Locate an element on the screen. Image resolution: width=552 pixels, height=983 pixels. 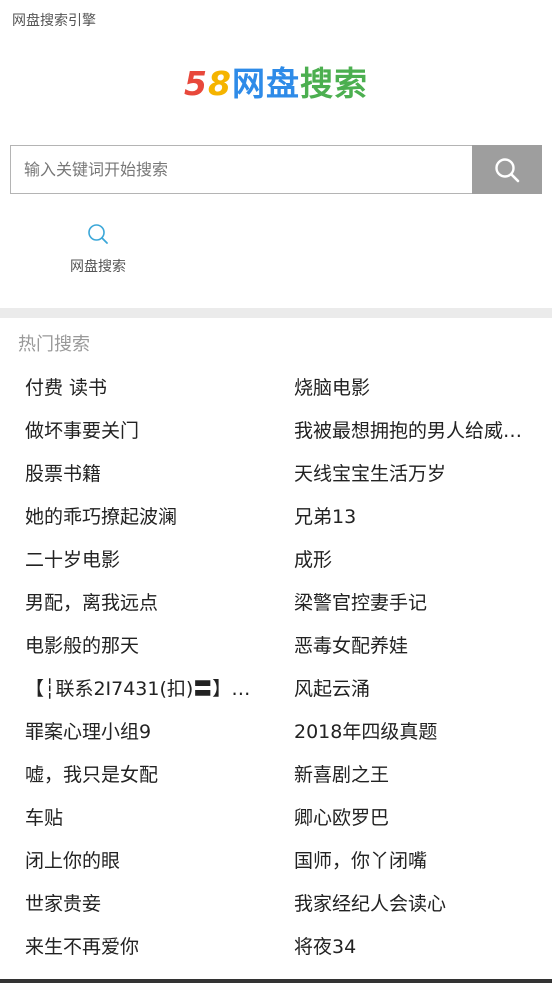
hot-search-item: 罪案心理小组9 is located at coordinates (139, 732).